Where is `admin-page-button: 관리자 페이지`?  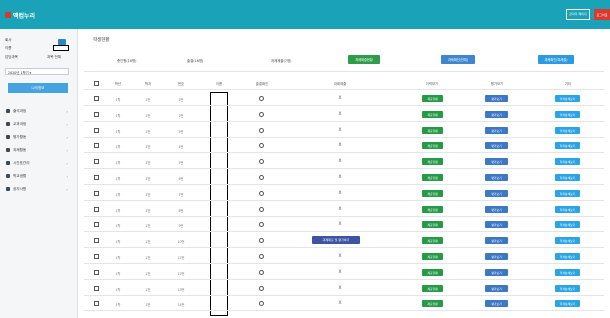
admin-page-button: 관리자 페이지 is located at coordinates (578, 14).